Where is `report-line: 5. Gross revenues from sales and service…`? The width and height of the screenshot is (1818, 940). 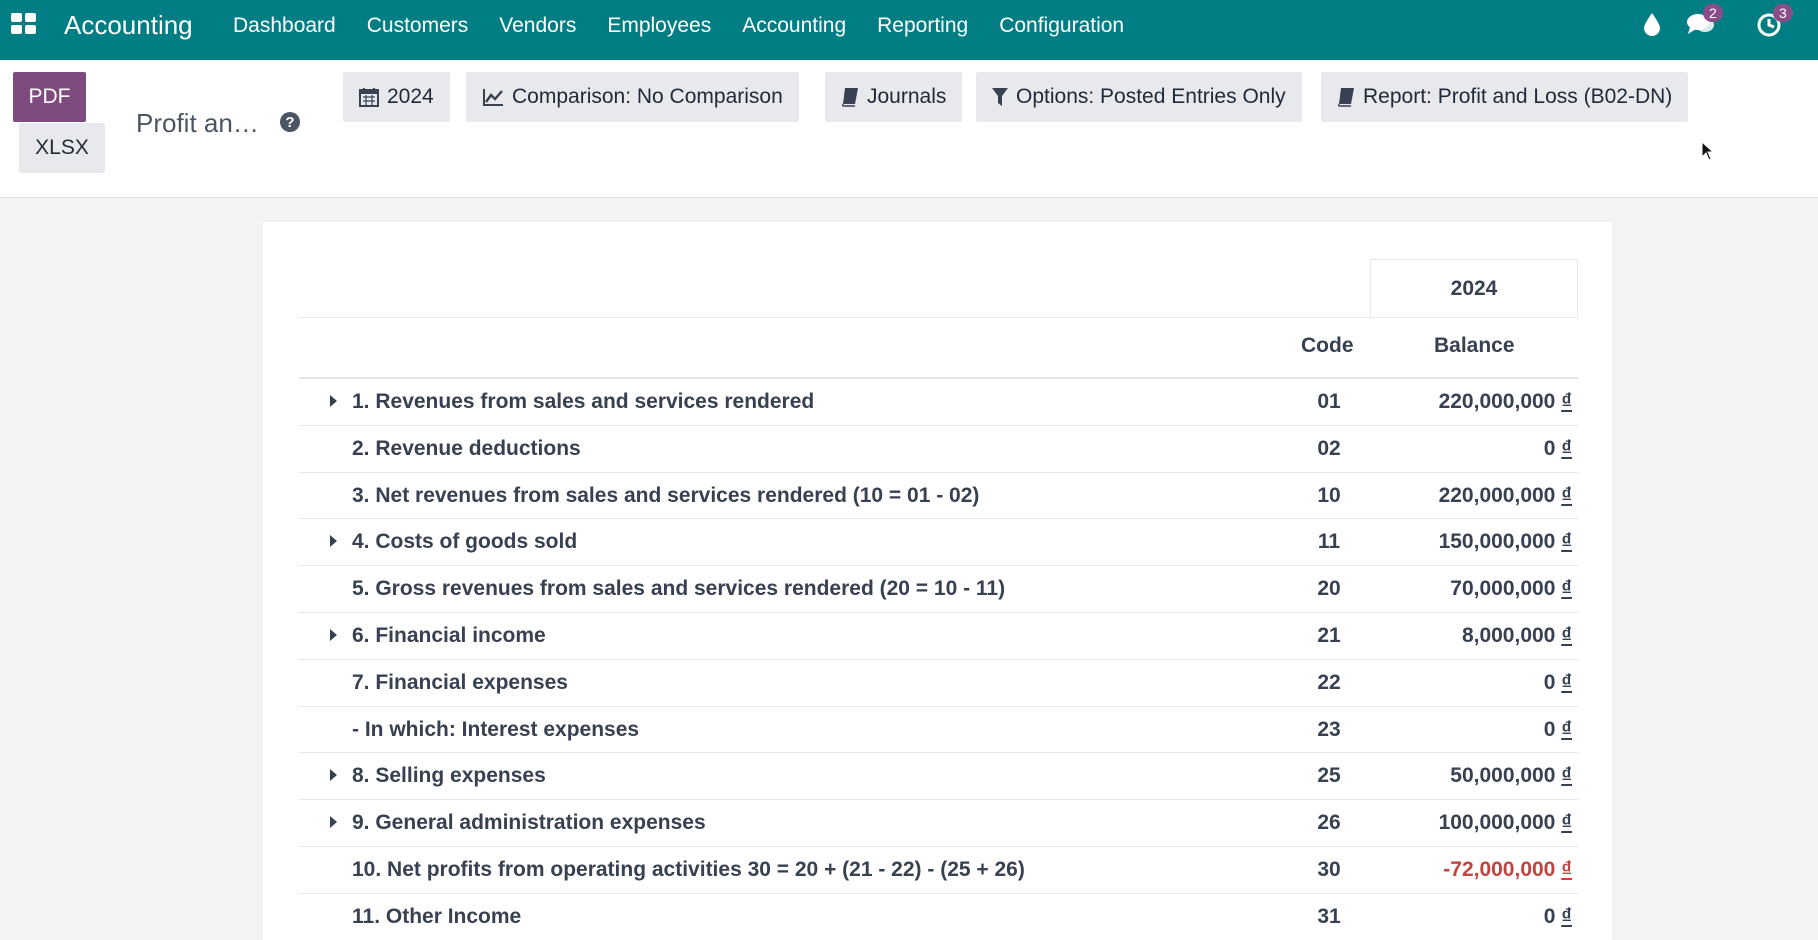
report-line: 5. Gross revenues from sales and service… is located at coordinates (938, 589).